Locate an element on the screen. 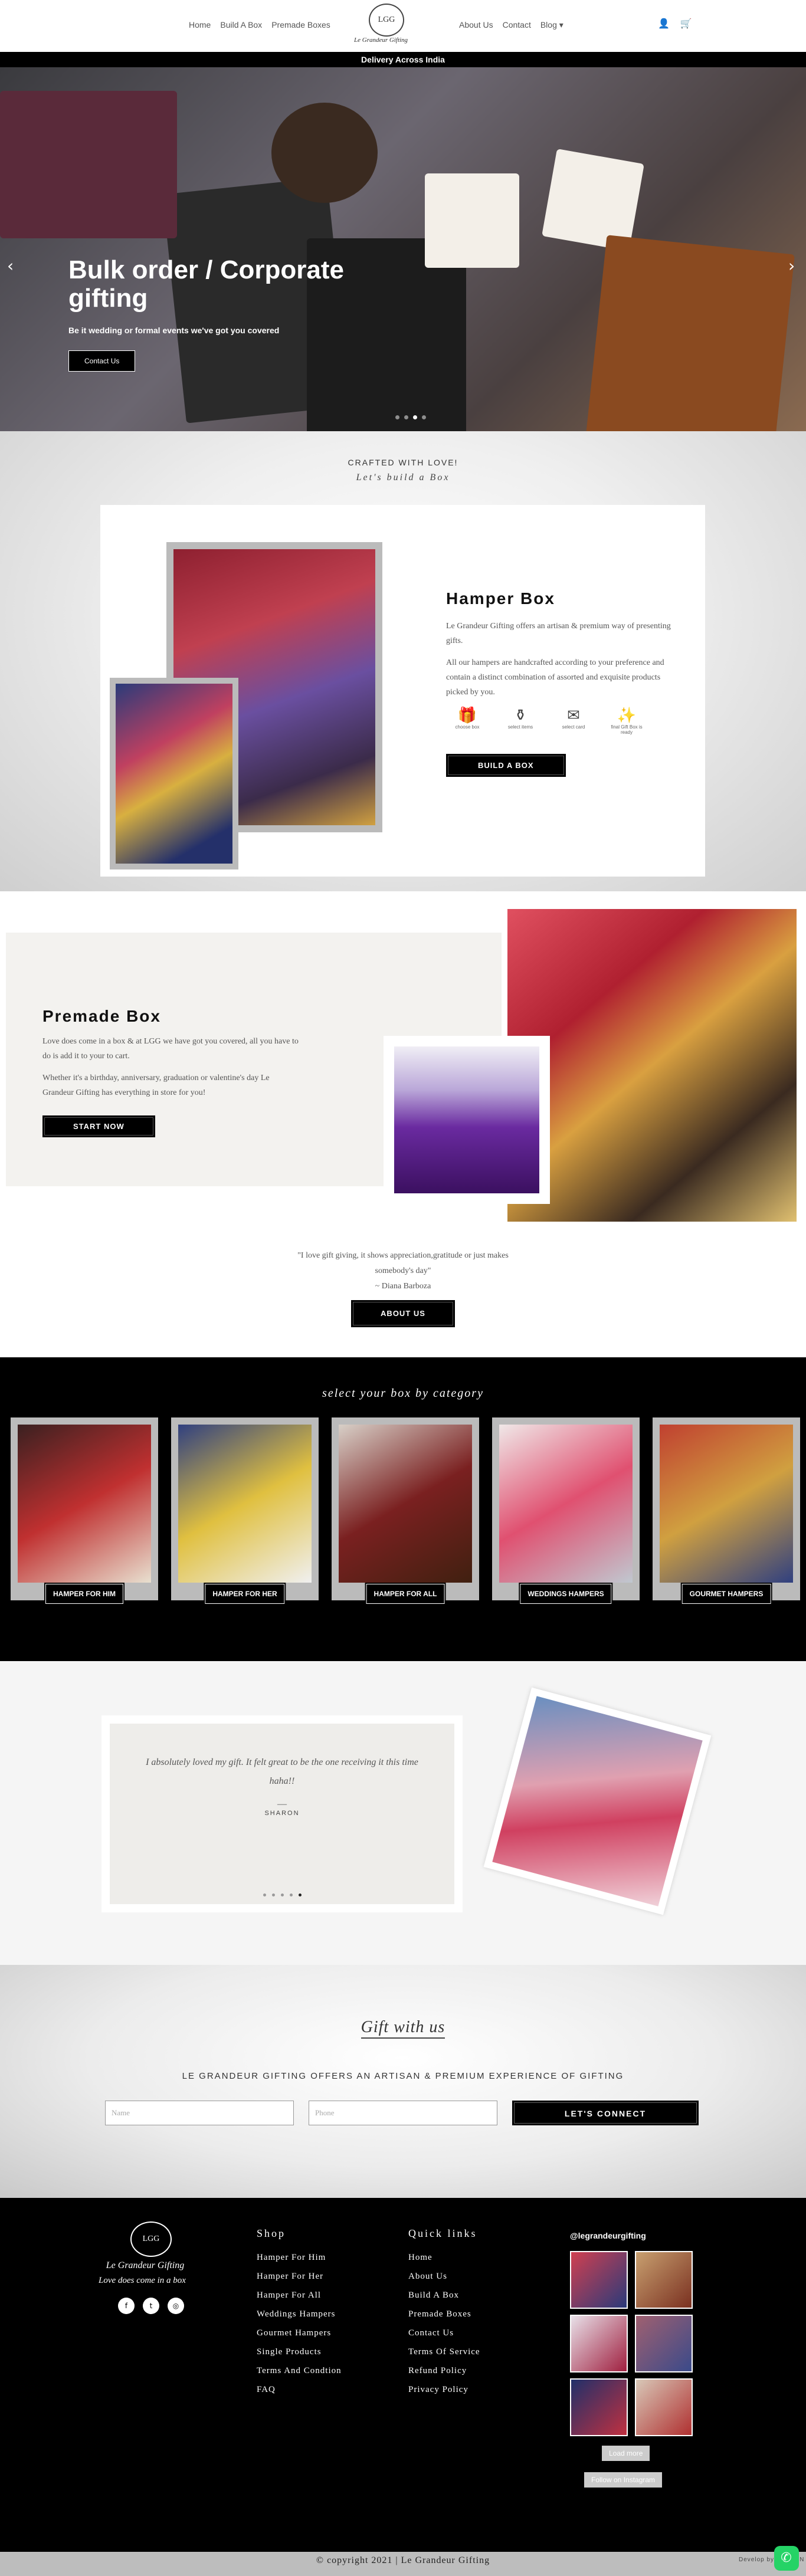 The height and width of the screenshot is (2576, 806). footer-link: Hamper For Him is located at coordinates (299, 2257).